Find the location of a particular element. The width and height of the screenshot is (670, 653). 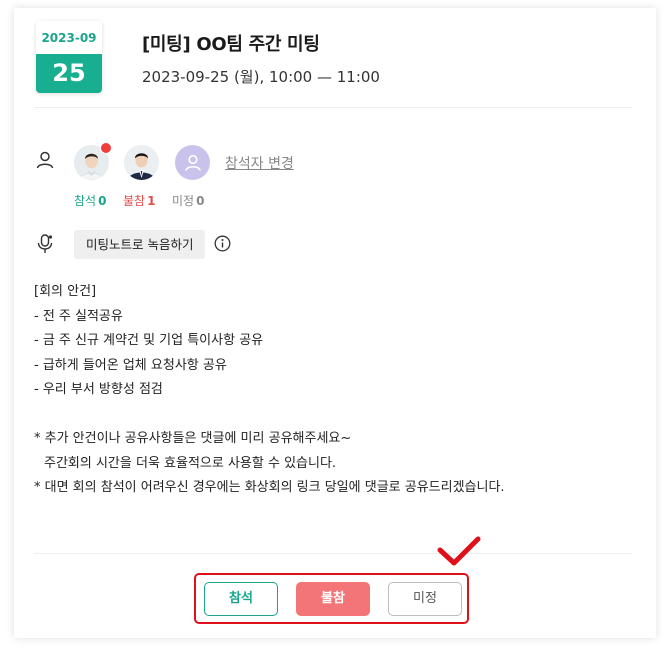

date-day: 25 is located at coordinates (69, 73).